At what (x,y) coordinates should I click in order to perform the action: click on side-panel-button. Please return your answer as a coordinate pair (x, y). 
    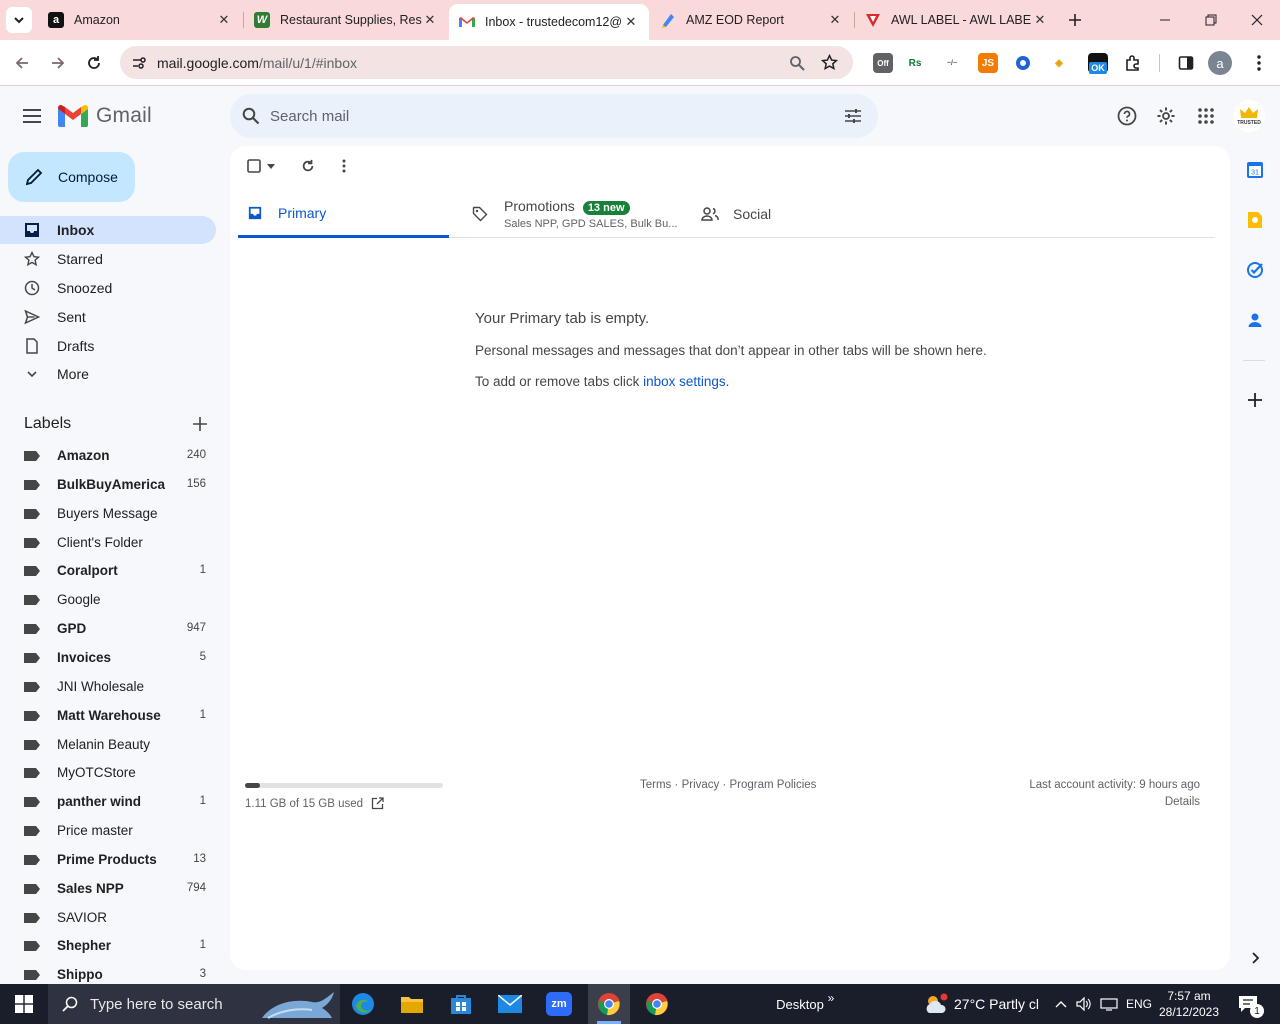
    Looking at the image, I should click on (1186, 63).